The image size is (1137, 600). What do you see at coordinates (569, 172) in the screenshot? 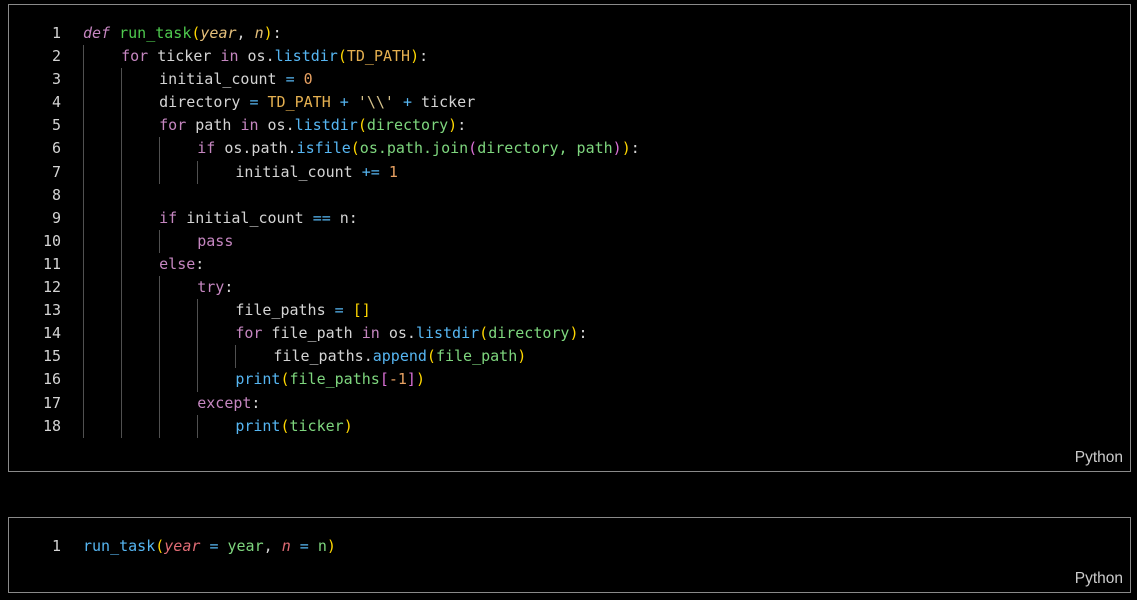
I see `code-line: 7 initial_count += 1` at bounding box center [569, 172].